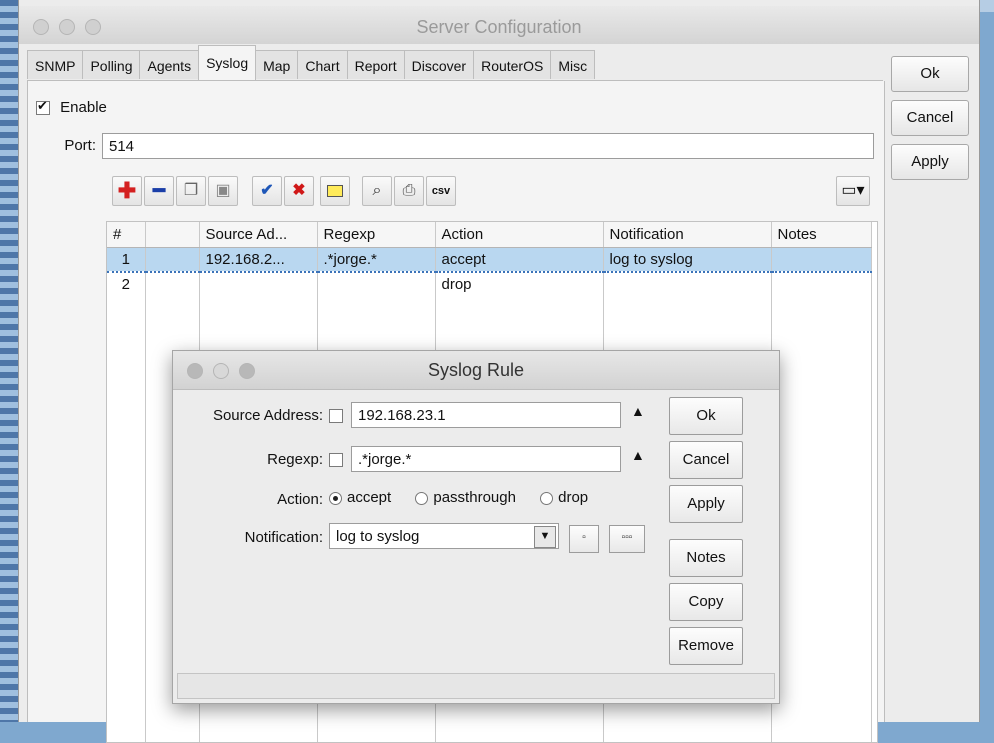 The height and width of the screenshot is (743, 994). What do you see at coordinates (127, 191) in the screenshot?
I see `add-icon: ✚` at bounding box center [127, 191].